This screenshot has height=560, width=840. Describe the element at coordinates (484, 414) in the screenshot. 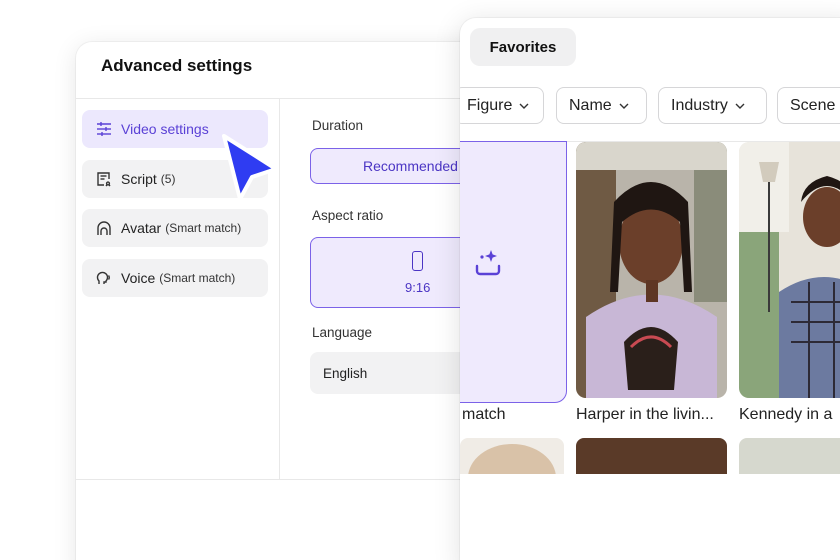

I see `smart-match-caption: match` at that location.